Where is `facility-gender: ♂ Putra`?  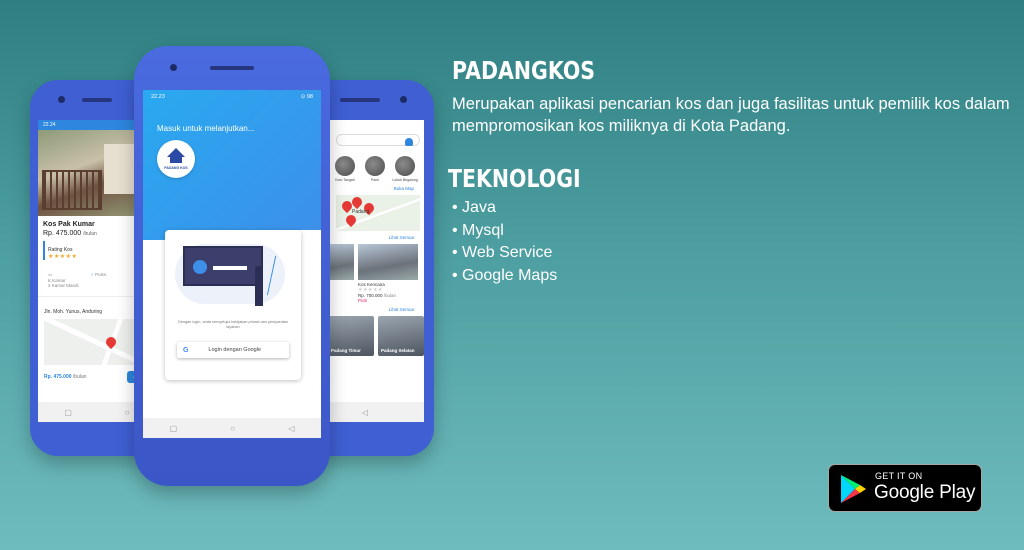
facility-gender: ♂ Putra is located at coordinates (98, 274).